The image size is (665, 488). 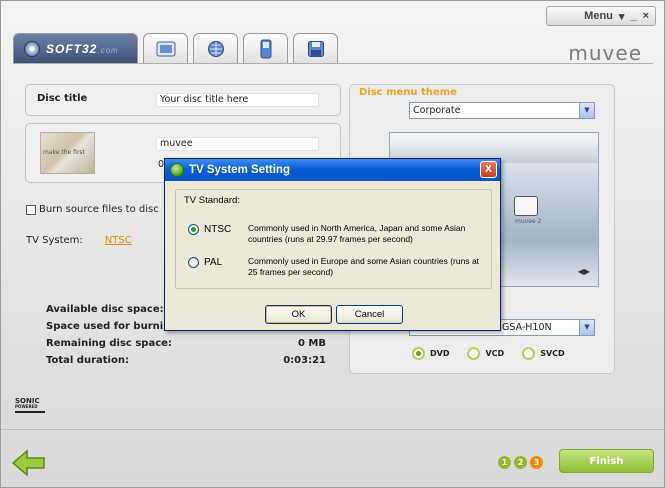 I want to click on pictures-icon, so click(x=165, y=48).